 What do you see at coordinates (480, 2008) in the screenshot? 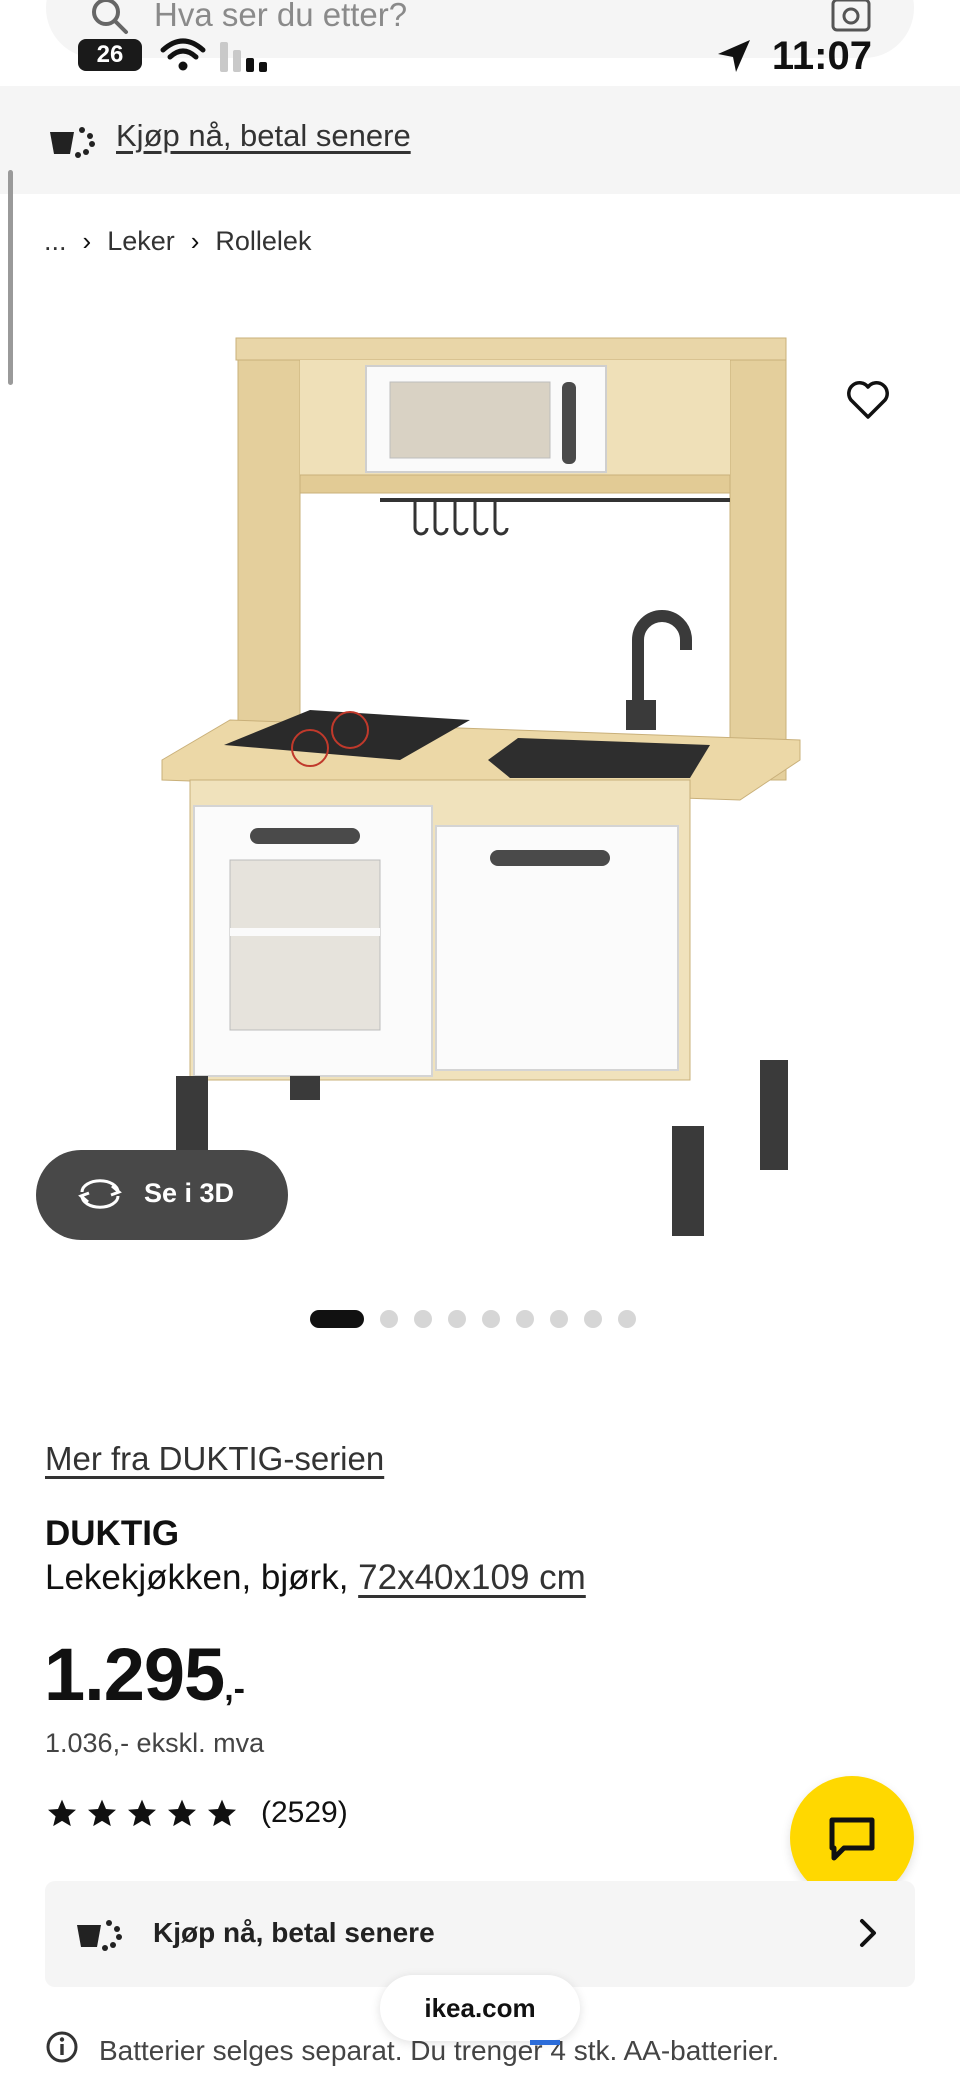
I see `browser-url-pill: ikea.com` at bounding box center [480, 2008].